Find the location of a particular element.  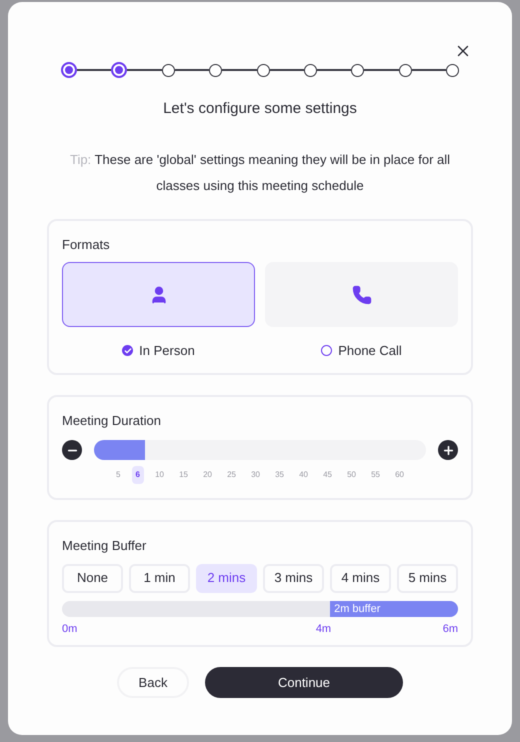

check-icon is located at coordinates (128, 350).